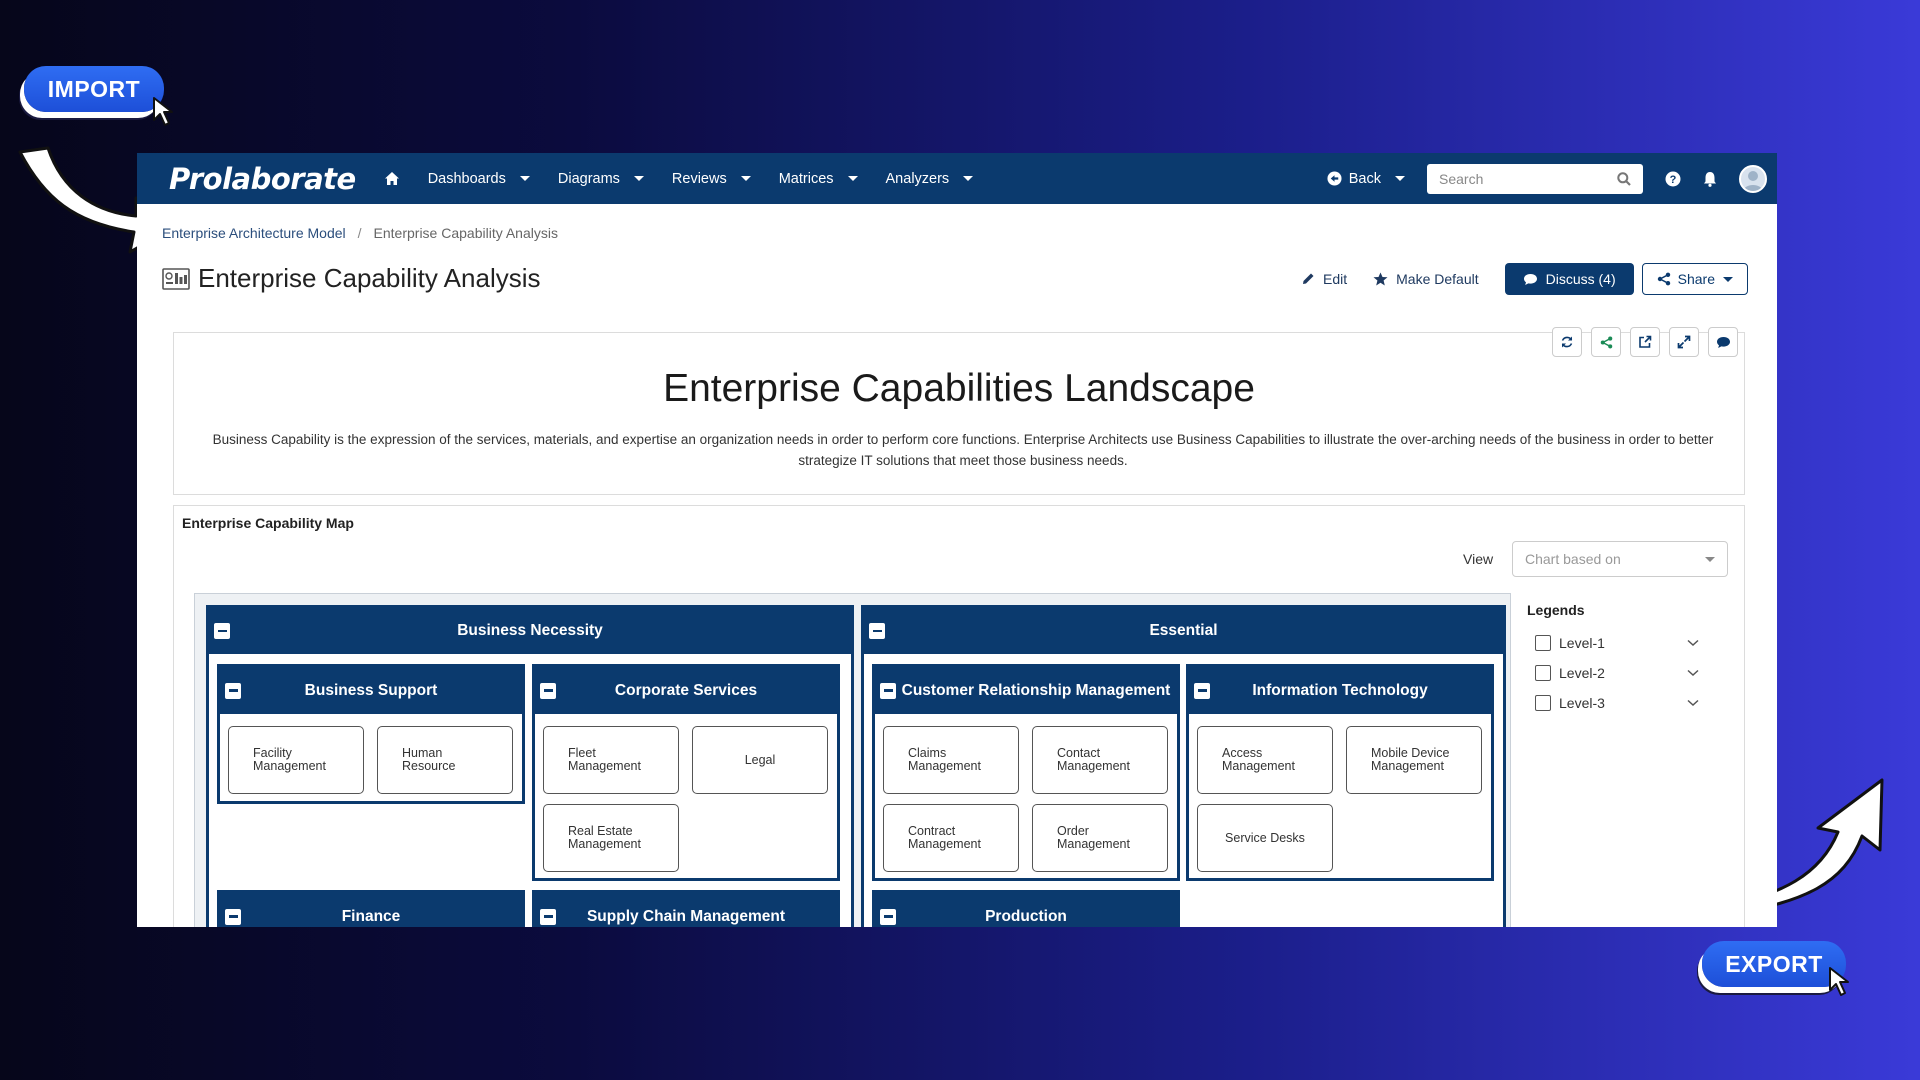  I want to click on external-link-icon, so click(1645, 342).